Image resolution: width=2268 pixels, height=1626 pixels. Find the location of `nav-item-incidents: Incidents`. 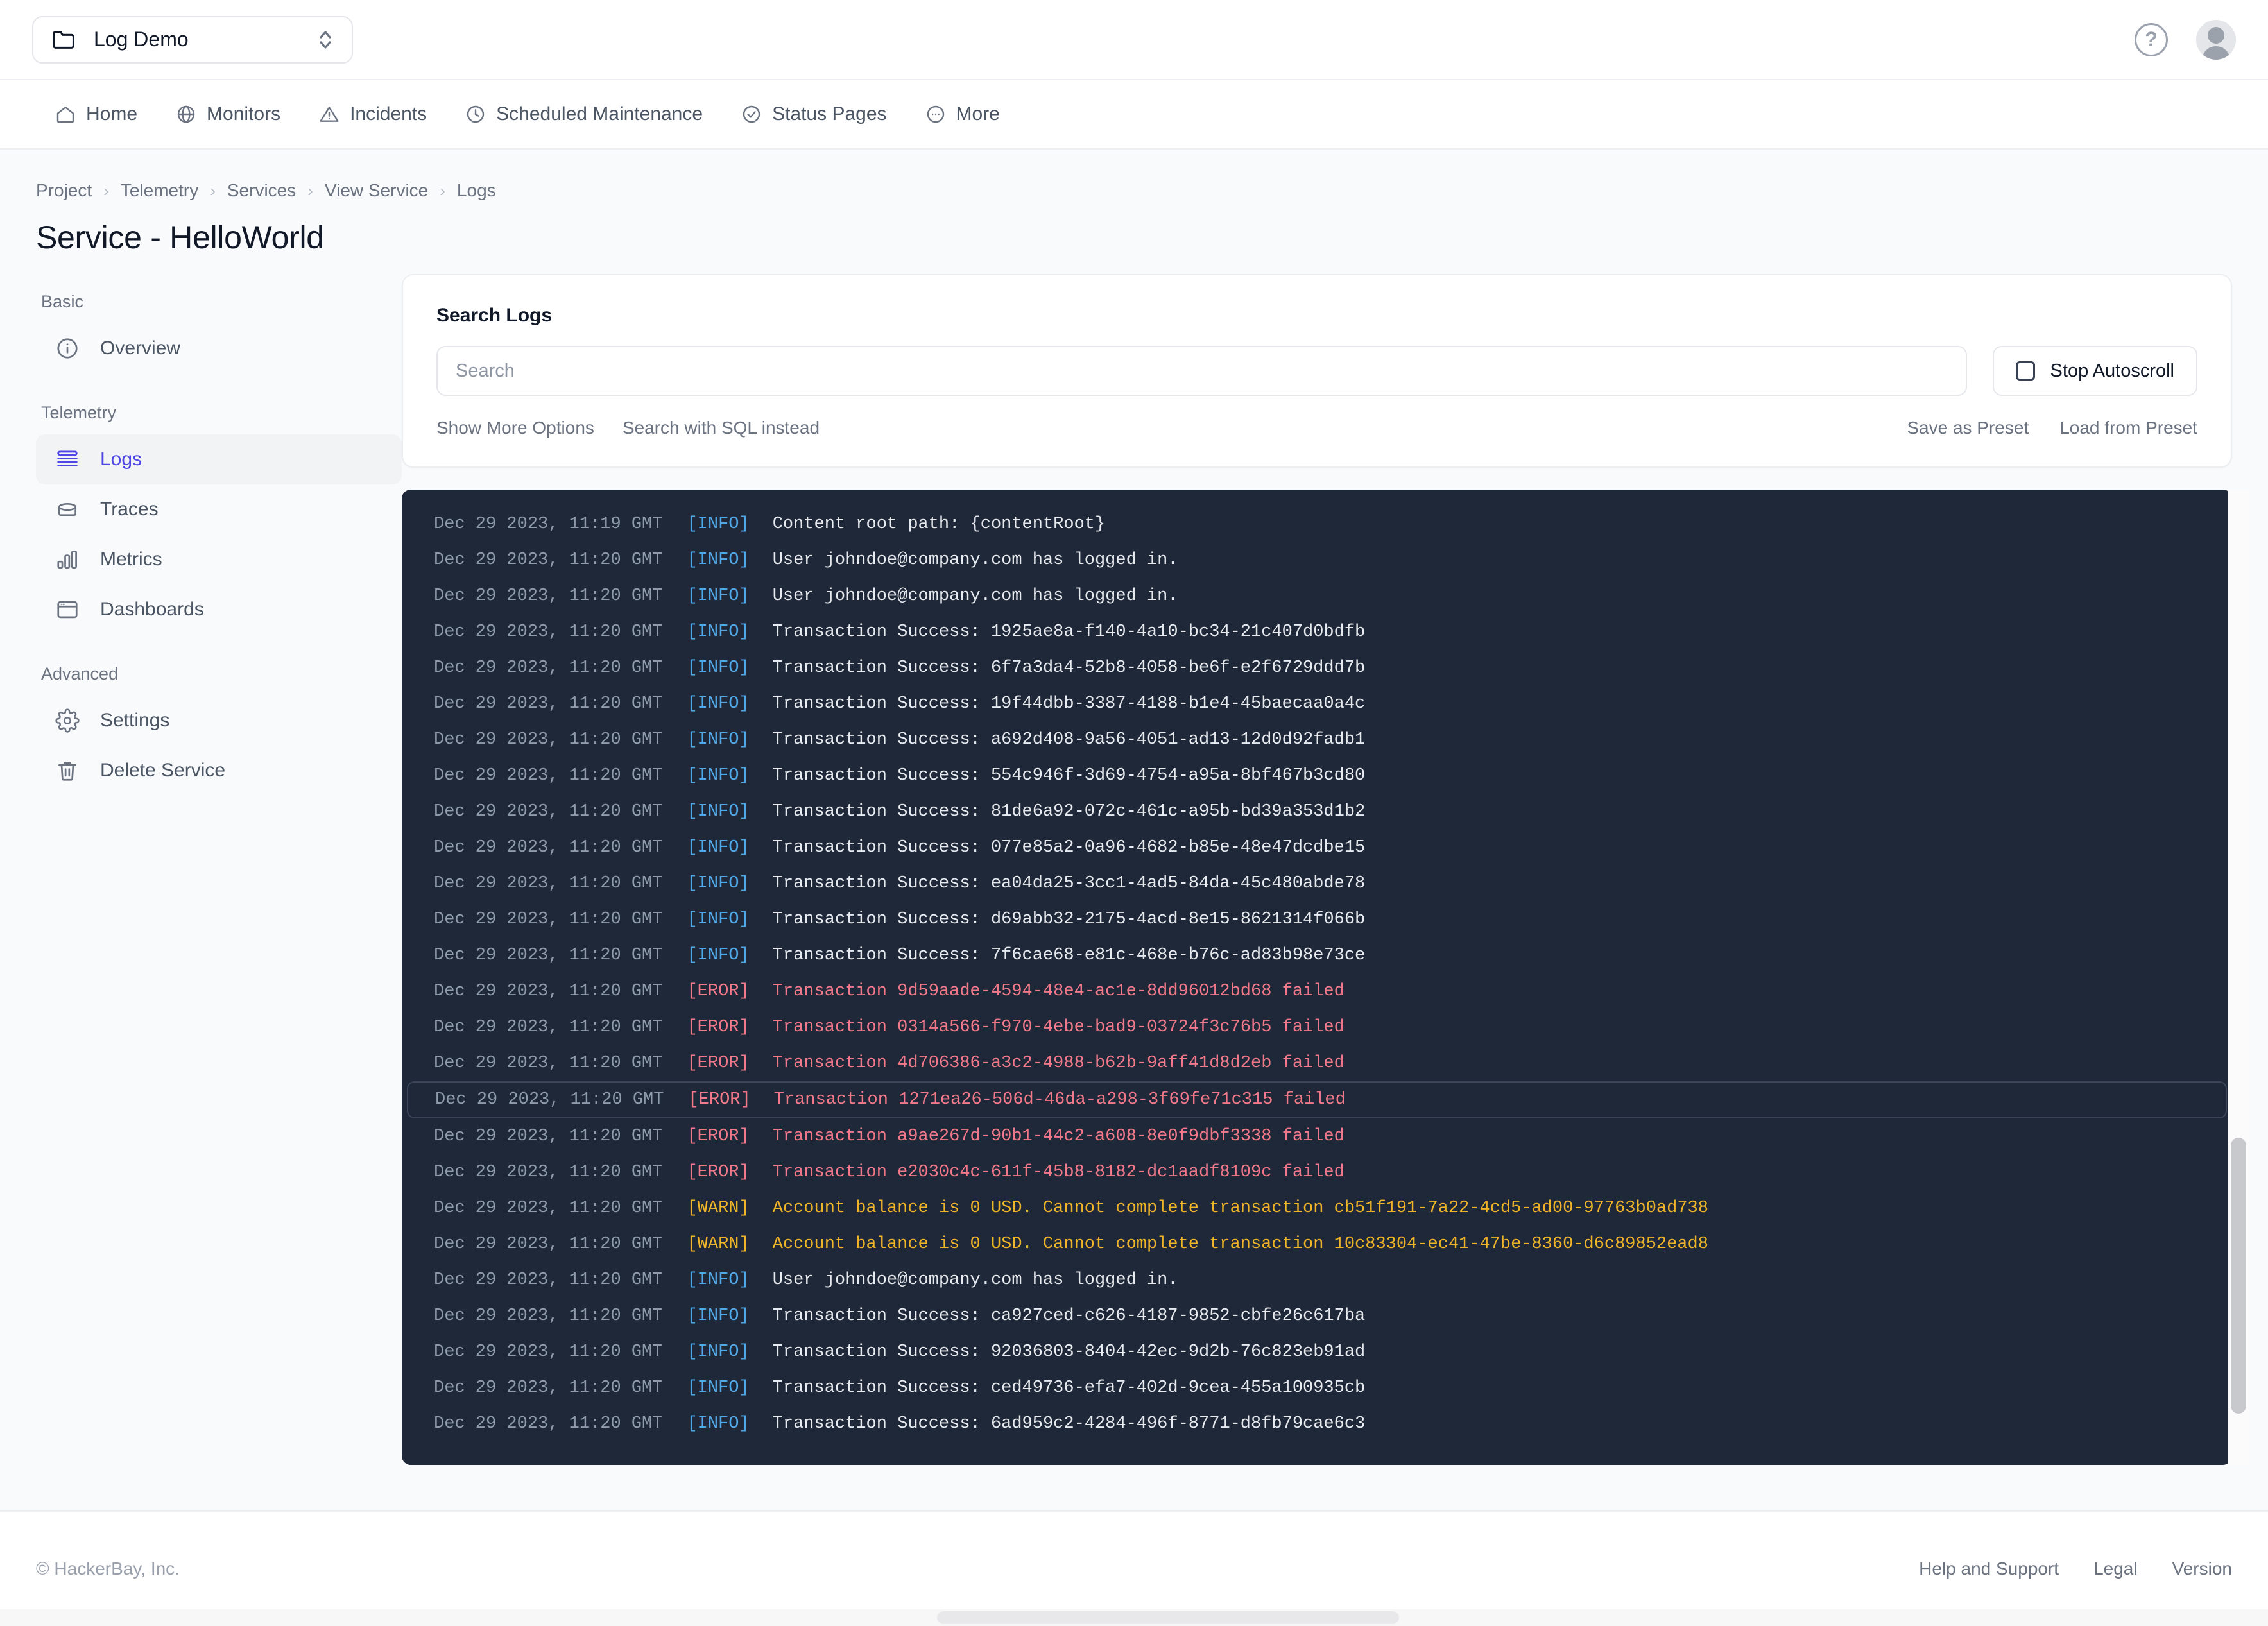

nav-item-incidents: Incidents is located at coordinates (373, 114).